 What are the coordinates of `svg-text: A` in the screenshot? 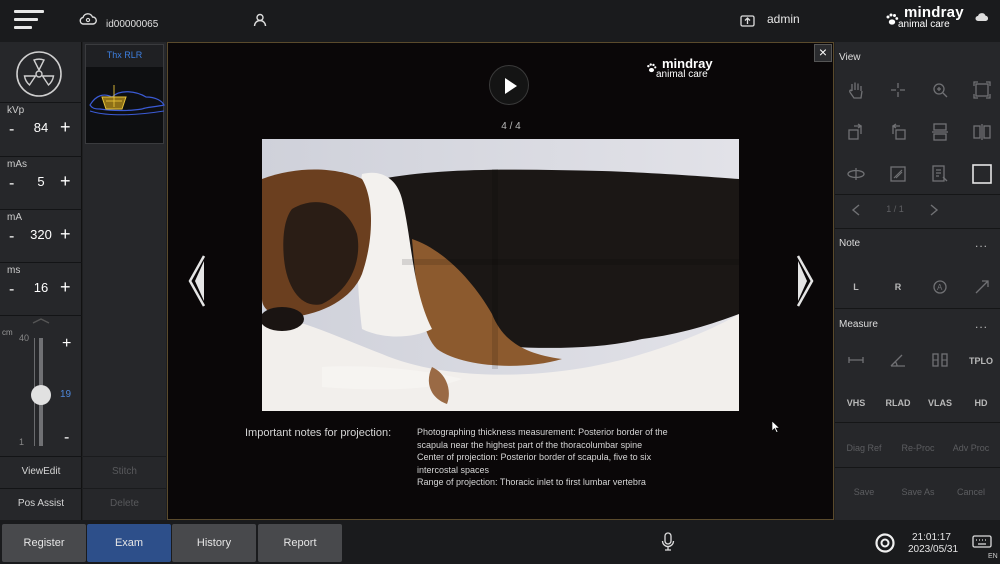 It's located at (940, 287).